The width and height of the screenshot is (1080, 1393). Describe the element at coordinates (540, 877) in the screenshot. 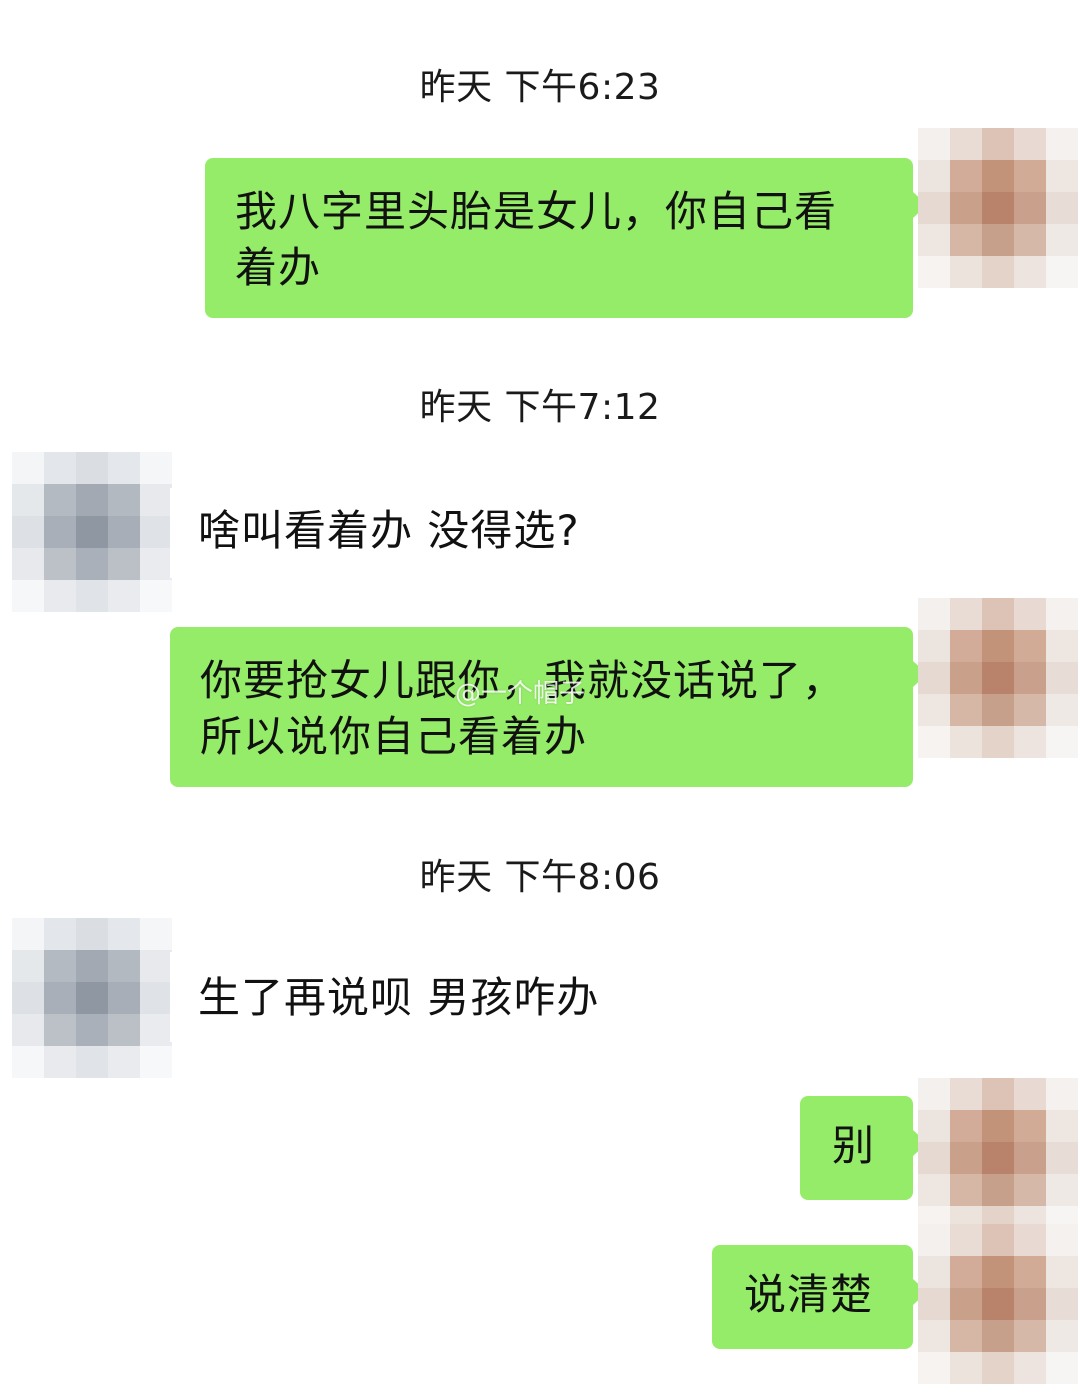

I see `timestamp: 昨天 下午8:06` at that location.